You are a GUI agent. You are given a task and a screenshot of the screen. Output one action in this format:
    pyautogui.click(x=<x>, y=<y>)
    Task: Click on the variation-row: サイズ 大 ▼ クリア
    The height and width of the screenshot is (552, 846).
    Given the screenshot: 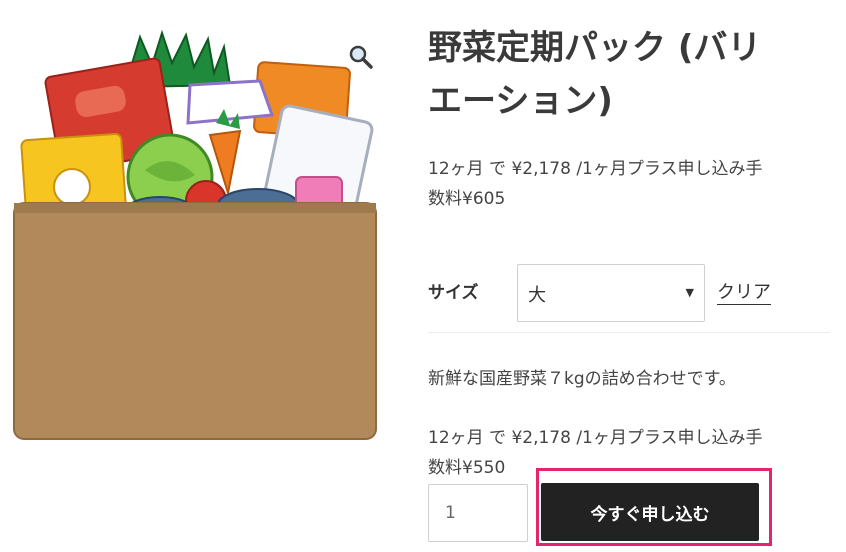 What is the action you would take?
    pyautogui.click(x=629, y=297)
    